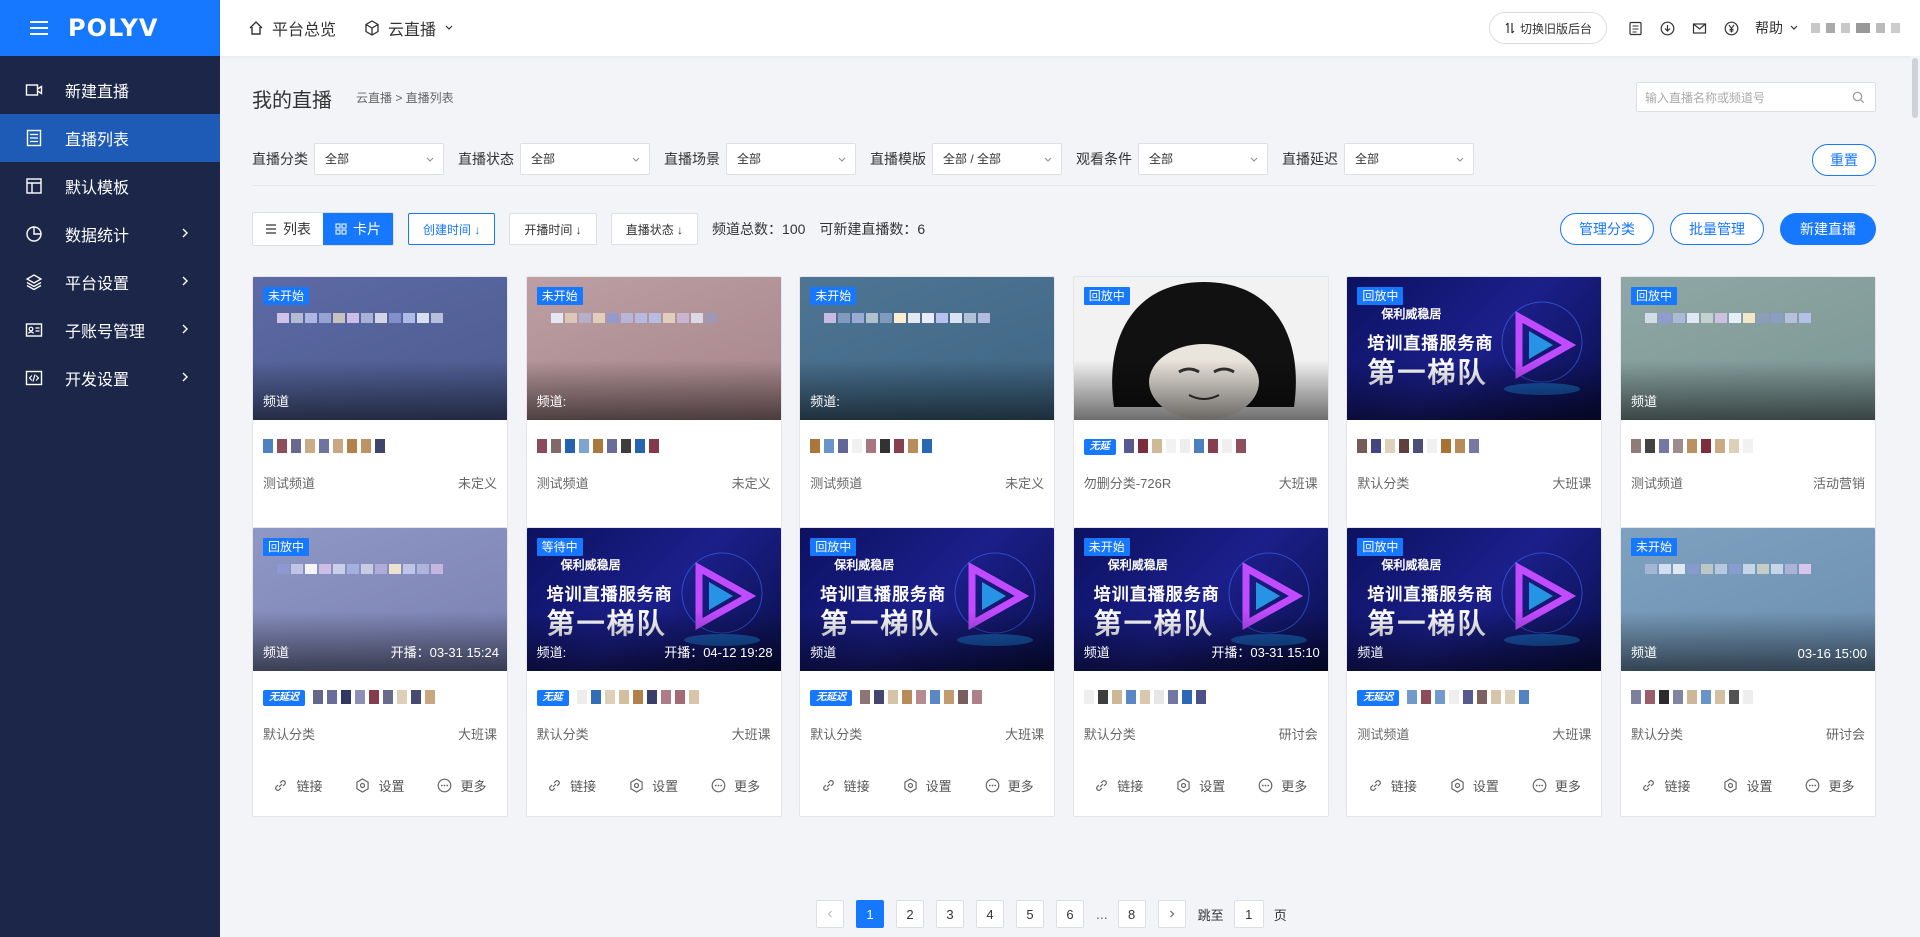 The height and width of the screenshot is (937, 1920). Describe the element at coordinates (870, 914) in the screenshot. I see `page-button: 1` at that location.